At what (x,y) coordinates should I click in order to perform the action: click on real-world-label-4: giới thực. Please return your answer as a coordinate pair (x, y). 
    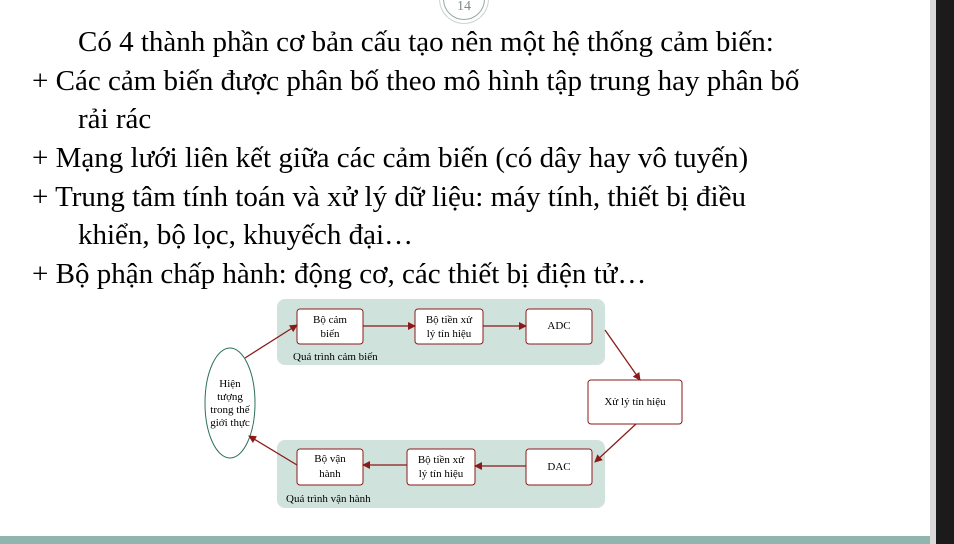
    Looking at the image, I should click on (230, 423).